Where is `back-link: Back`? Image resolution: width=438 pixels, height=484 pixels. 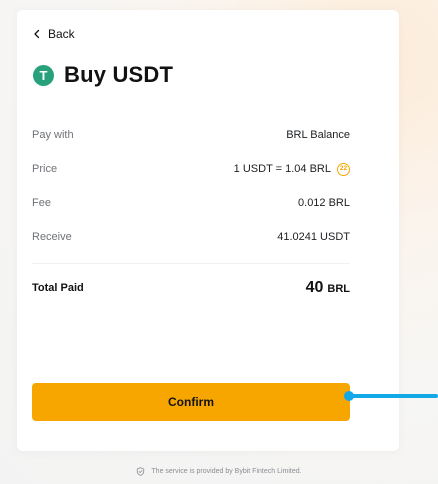 back-link: Back is located at coordinates (53, 34).